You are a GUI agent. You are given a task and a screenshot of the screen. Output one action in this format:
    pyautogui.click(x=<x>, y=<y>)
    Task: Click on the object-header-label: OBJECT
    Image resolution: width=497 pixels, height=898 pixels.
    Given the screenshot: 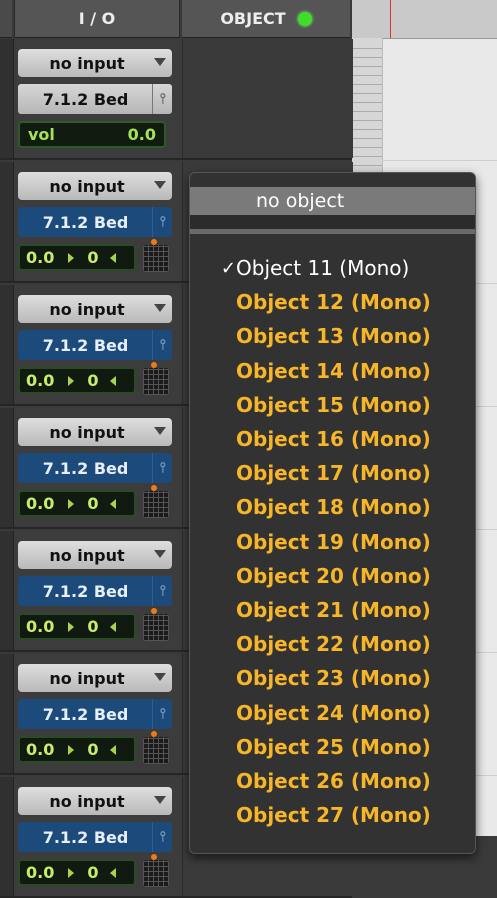 What is the action you would take?
    pyautogui.click(x=253, y=18)
    